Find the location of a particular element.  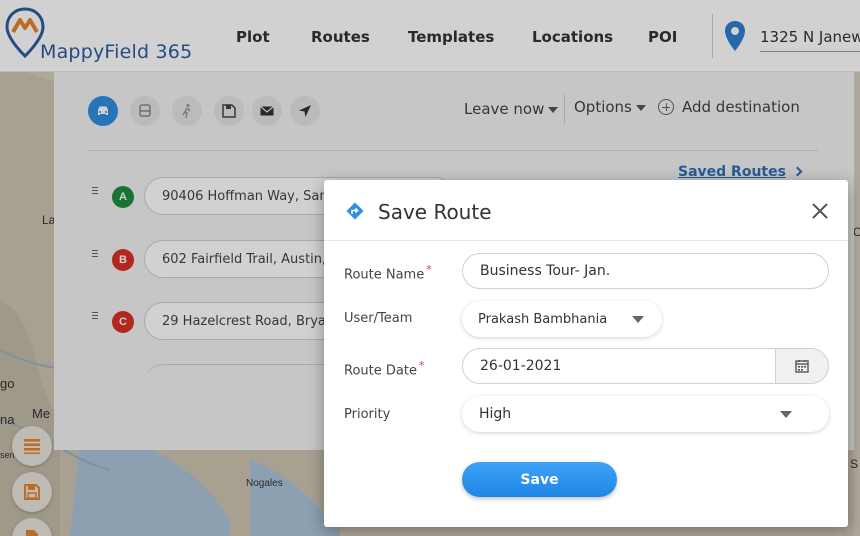

route-date-input: 26-01-2021 is located at coordinates (619, 366).